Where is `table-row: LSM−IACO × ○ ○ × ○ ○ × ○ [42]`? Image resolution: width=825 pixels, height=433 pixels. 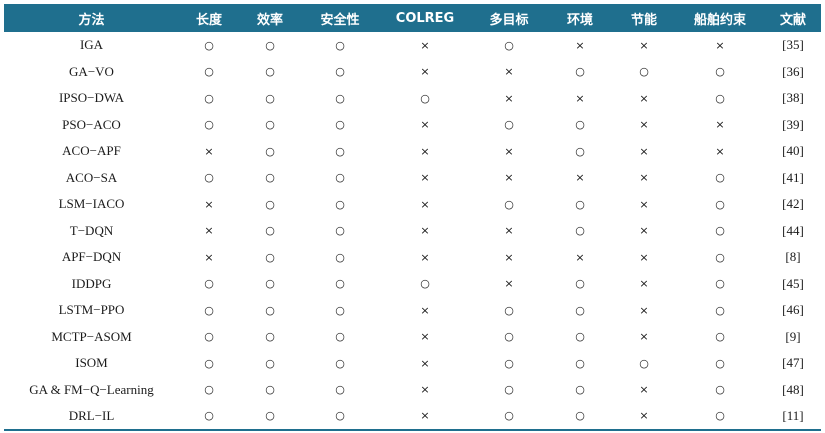
table-row: LSM−IACO × ○ ○ × ○ ○ × ○ [42] is located at coordinates (412, 204).